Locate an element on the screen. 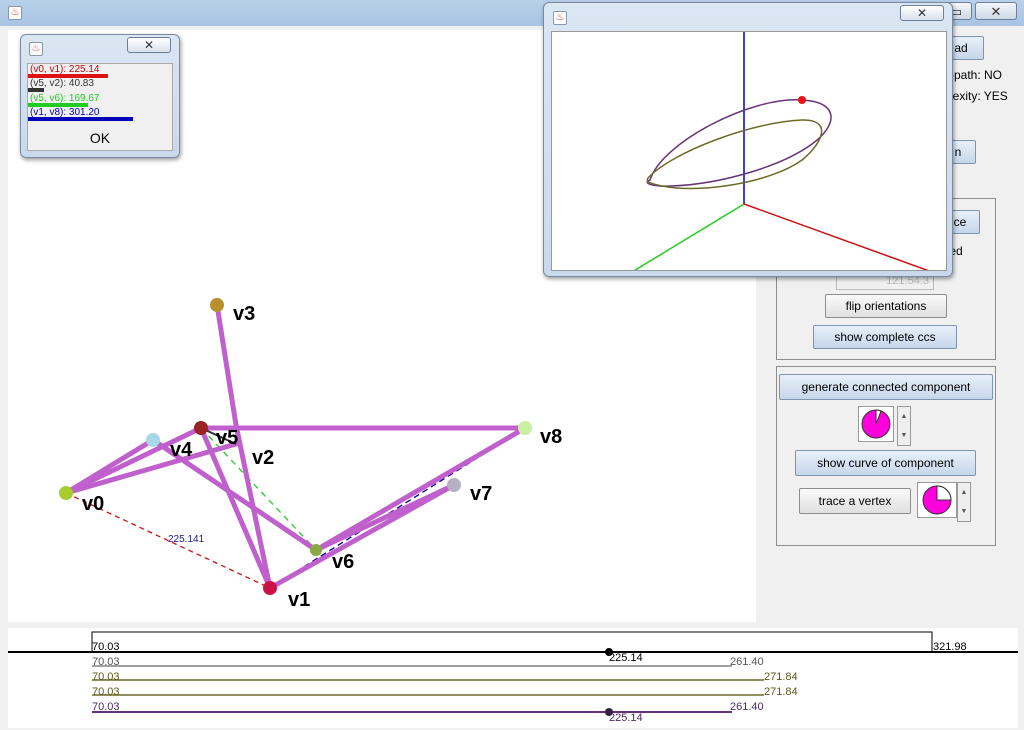  vertex-v0 is located at coordinates (66, 493).